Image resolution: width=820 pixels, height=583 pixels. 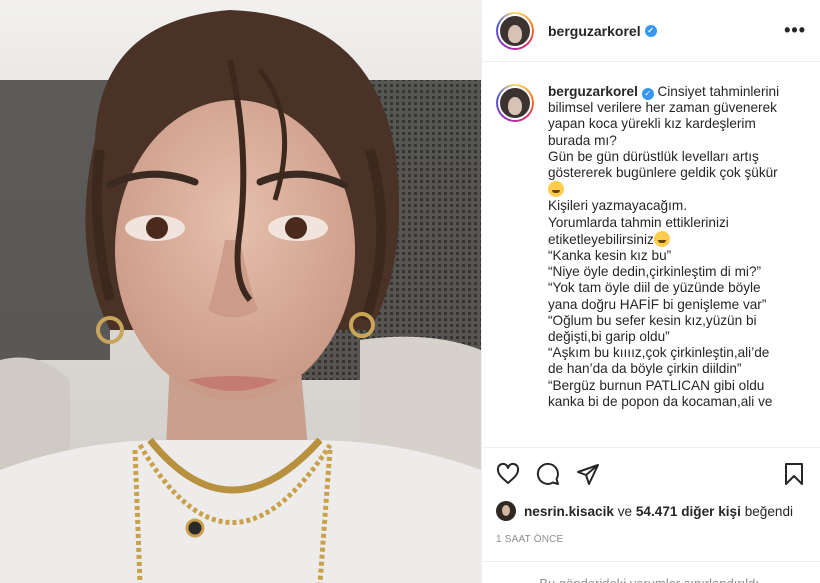 What do you see at coordinates (548, 474) in the screenshot?
I see `comment-icon` at bounding box center [548, 474].